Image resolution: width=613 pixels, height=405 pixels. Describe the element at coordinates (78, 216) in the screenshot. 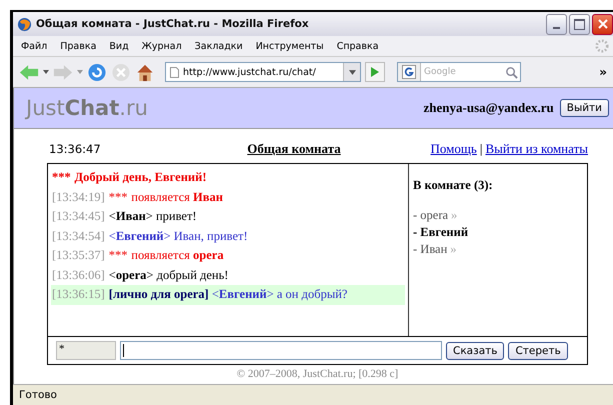

I see `message-time: [13:34:45]` at that location.